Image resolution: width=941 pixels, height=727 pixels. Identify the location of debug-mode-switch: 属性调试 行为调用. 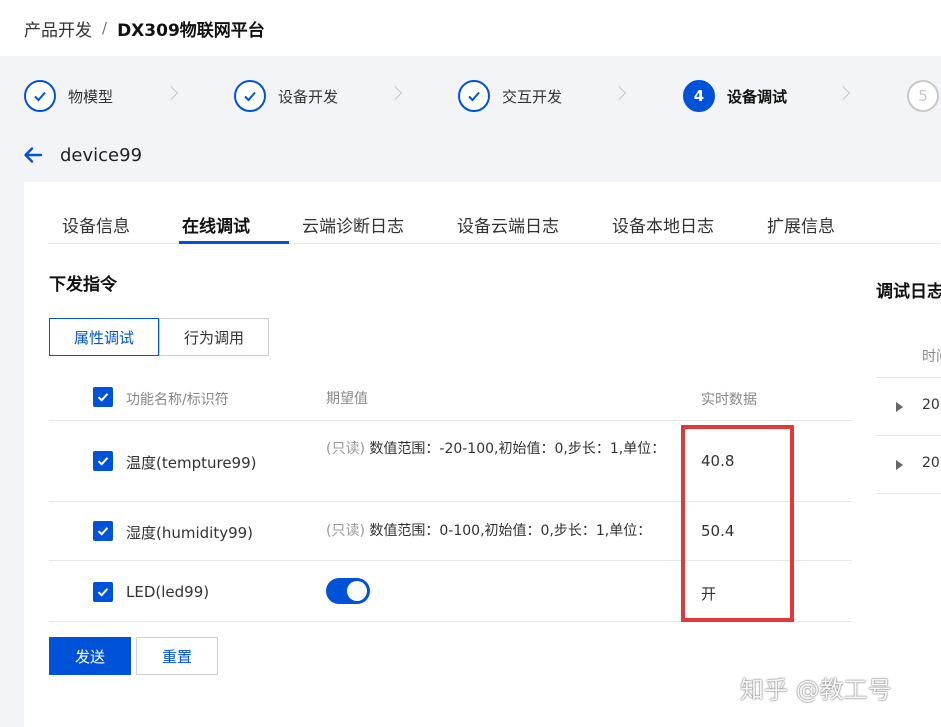
(159, 337).